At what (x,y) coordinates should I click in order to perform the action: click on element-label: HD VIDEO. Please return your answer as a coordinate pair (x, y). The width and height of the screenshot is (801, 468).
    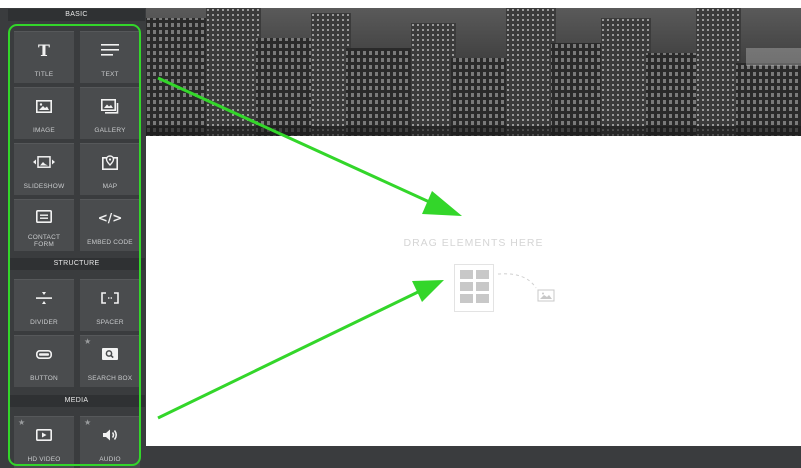
    Looking at the image, I should click on (44, 459).